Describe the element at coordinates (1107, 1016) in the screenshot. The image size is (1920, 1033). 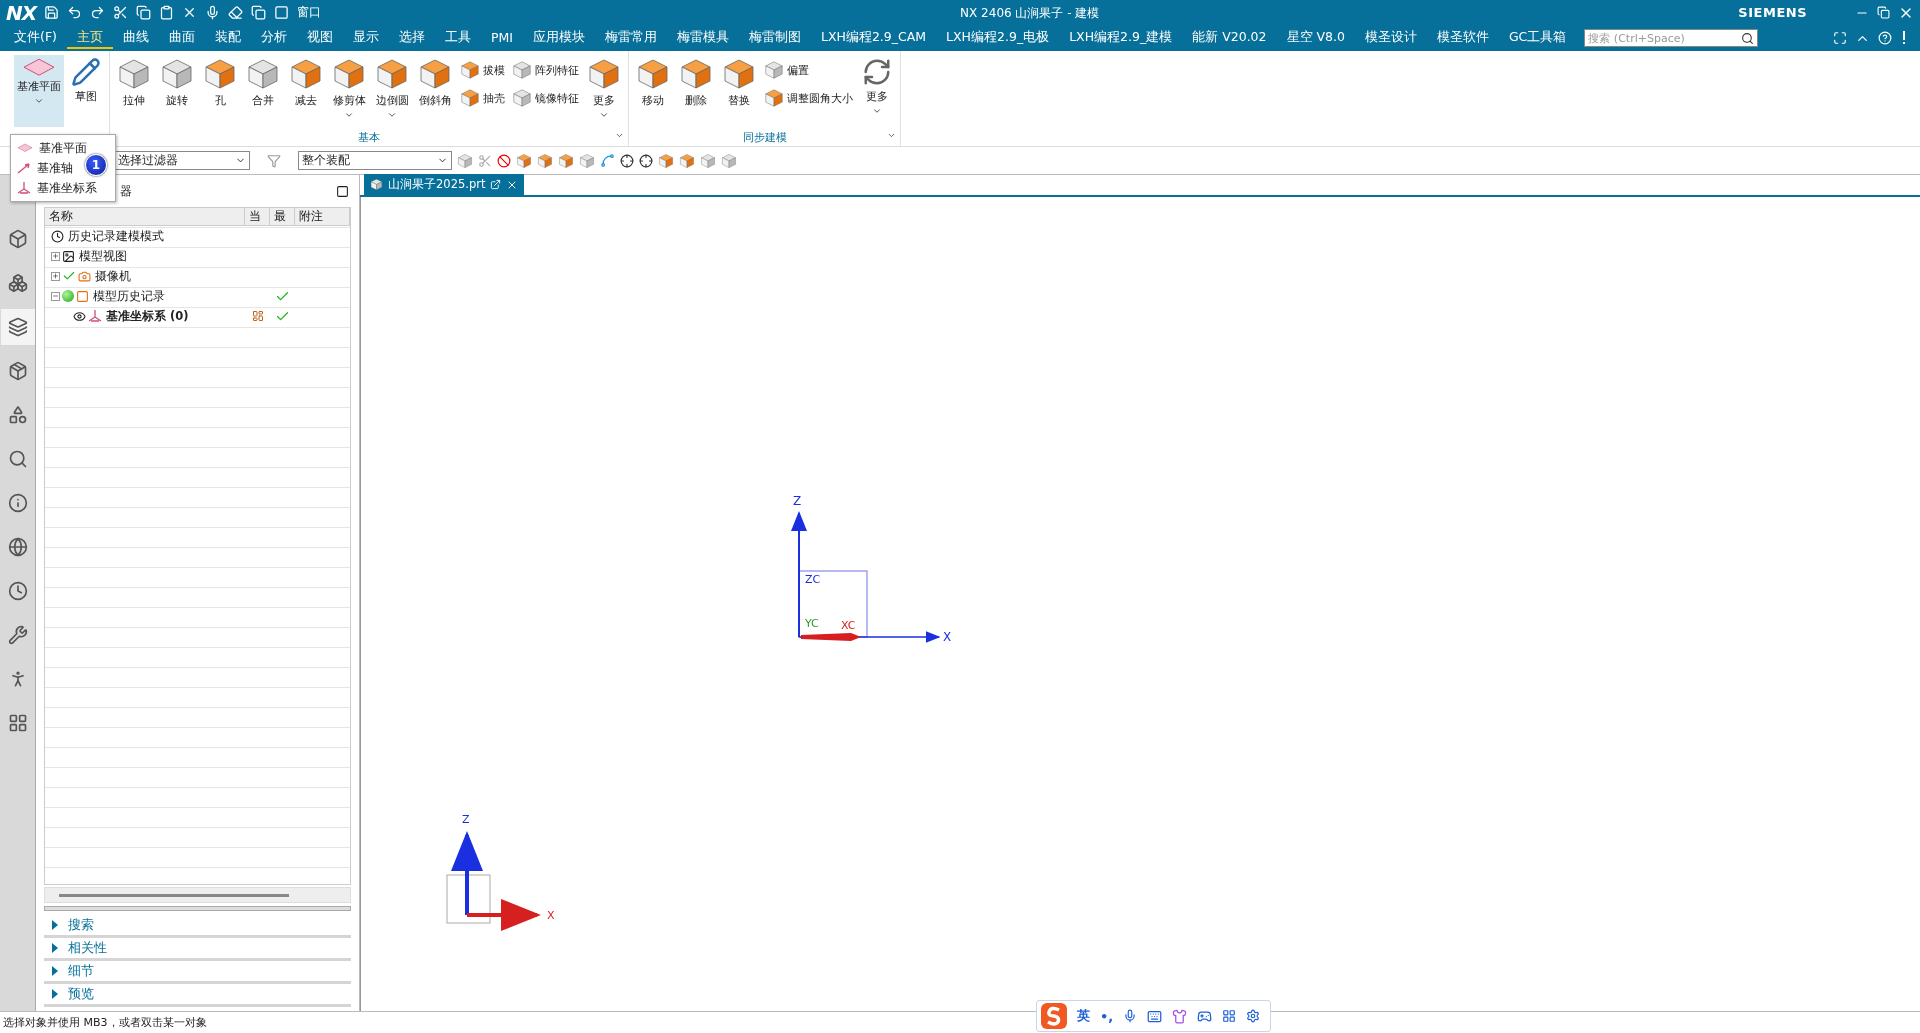
I see `punctuation-mode: •,` at that location.